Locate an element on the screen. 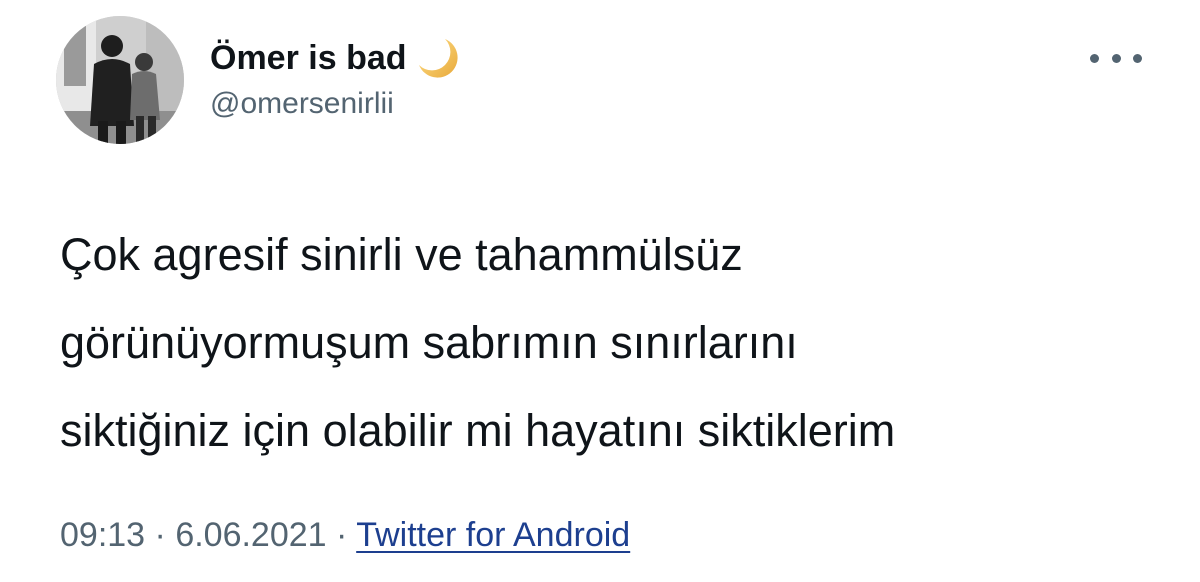  profile-photo-icon is located at coordinates (120, 80).